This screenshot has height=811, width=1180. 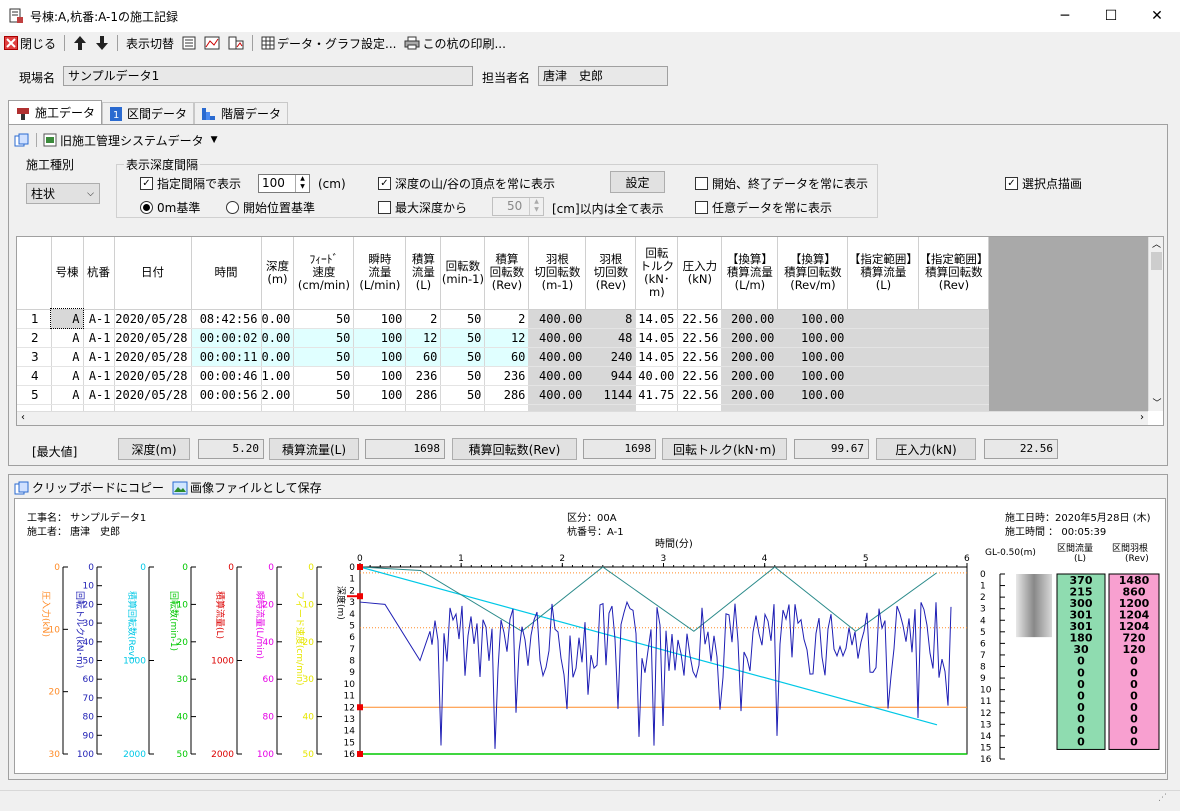 I want to click on next-button, so click(x=102, y=43).